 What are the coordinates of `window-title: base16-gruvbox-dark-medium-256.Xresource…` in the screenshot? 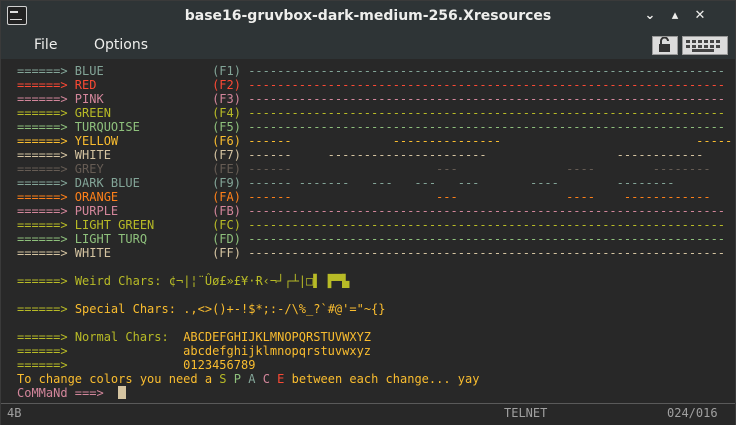 It's located at (368, 16).